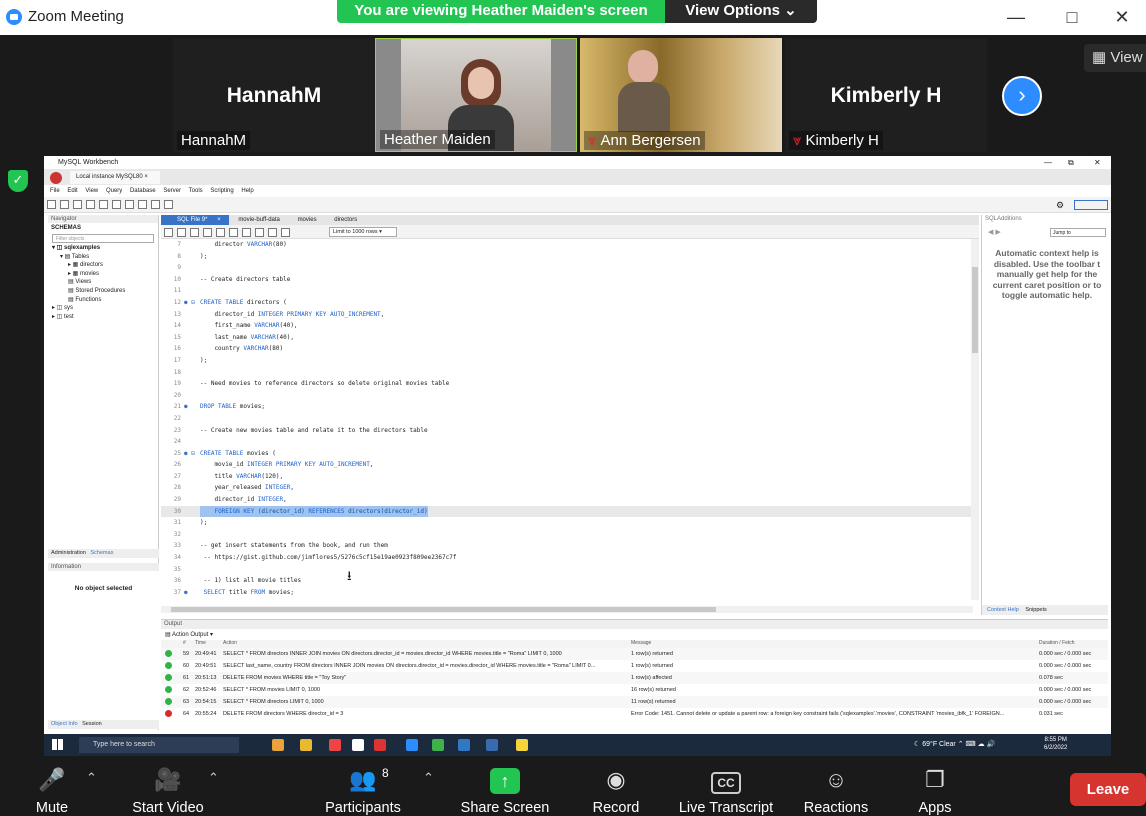 The height and width of the screenshot is (816, 1146). Describe the element at coordinates (103, 317) in the screenshot. I see `tree-item: ▸ ◫ test` at that location.